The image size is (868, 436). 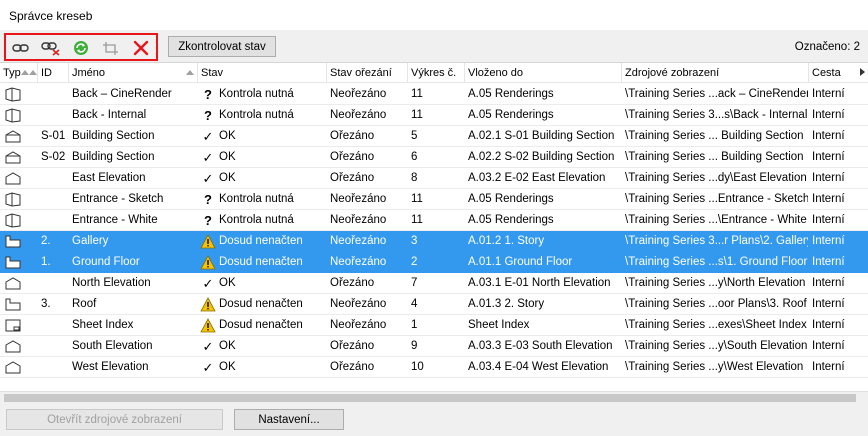 I want to click on column-header-source-view: Zdrojové zobrazení, so click(x=715, y=73).